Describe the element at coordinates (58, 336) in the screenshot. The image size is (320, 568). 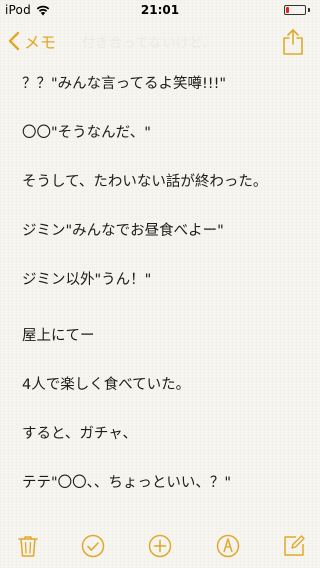
I see `note-line: 屋上にてー` at that location.